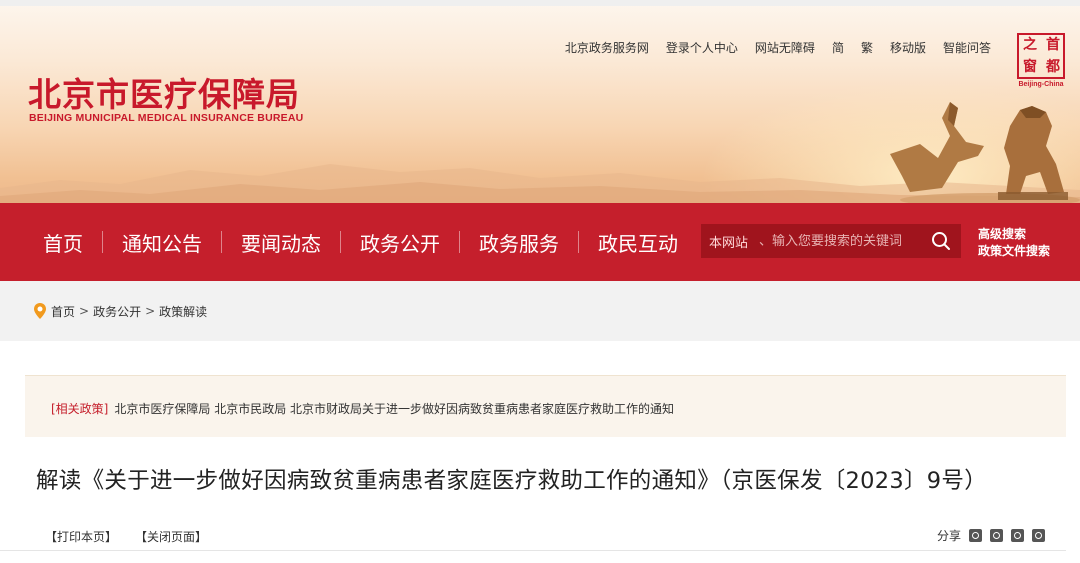 The width and height of the screenshot is (1080, 563). Describe the element at coordinates (1030, 45) in the screenshot. I see `seal-char: 之` at that location.